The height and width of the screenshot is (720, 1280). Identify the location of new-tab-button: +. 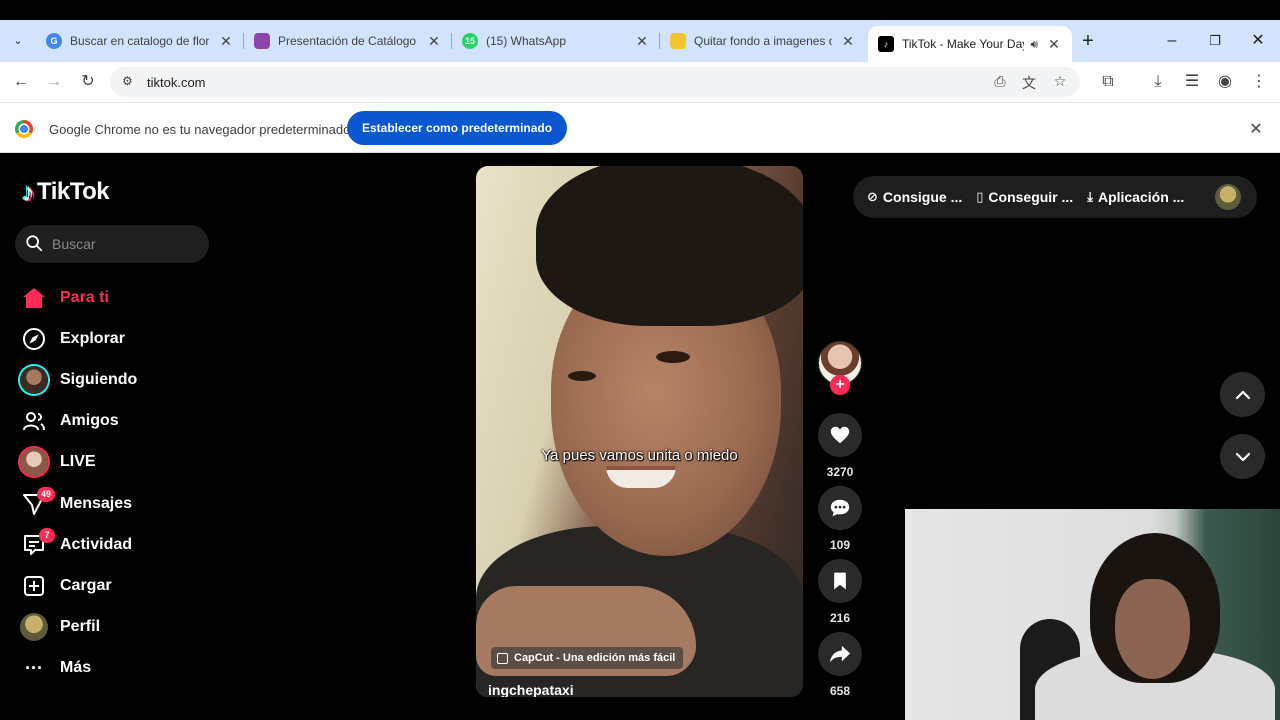
(1088, 41).